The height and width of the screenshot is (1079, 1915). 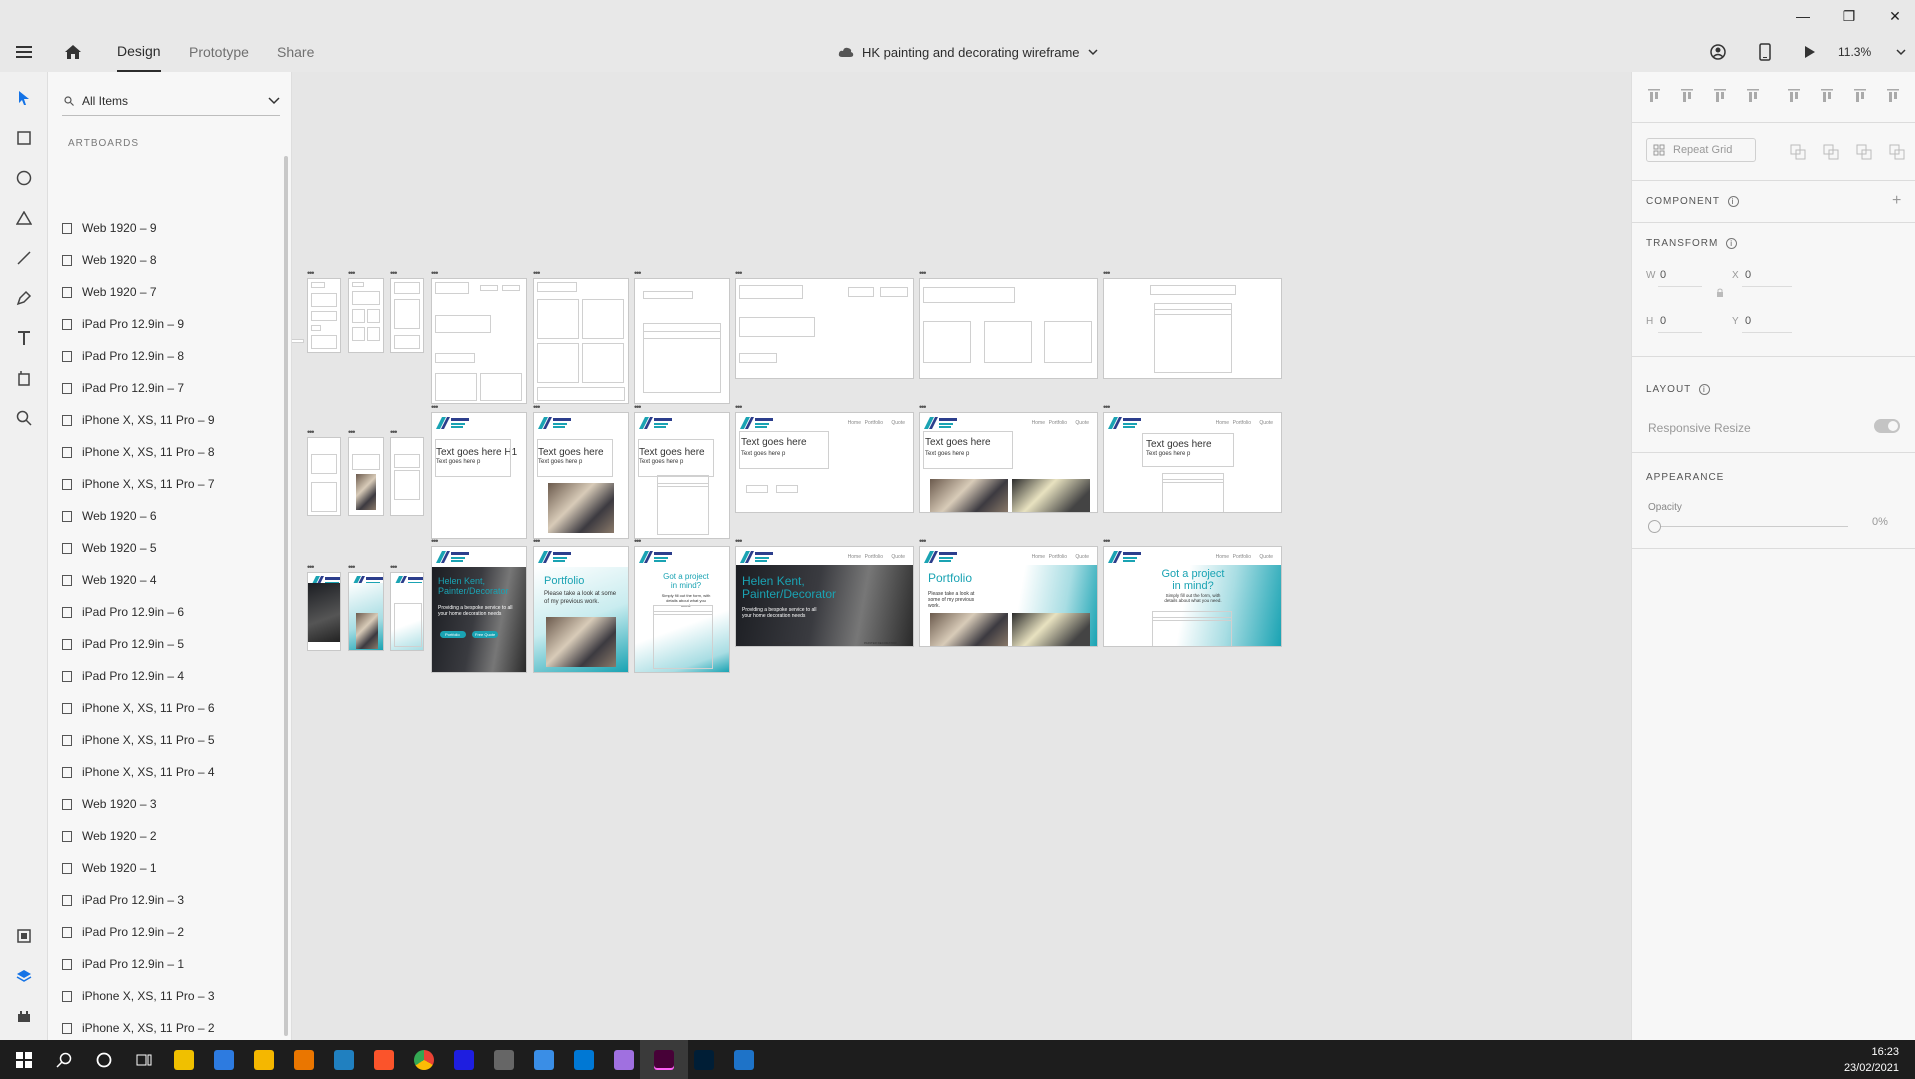 What do you see at coordinates (1654, 526) in the screenshot?
I see `opacity-slider-handle` at bounding box center [1654, 526].